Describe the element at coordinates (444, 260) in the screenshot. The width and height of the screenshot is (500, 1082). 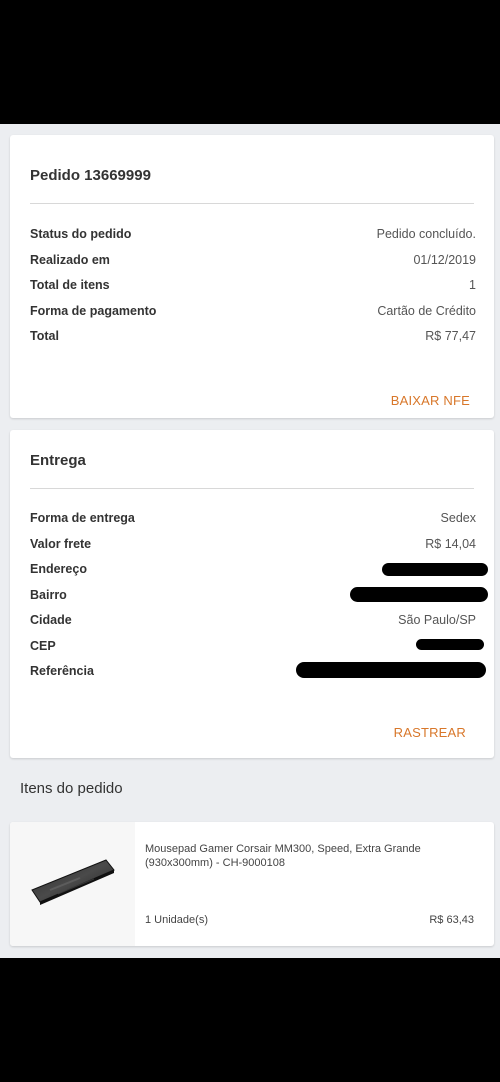
I see `row-value: 01/12/2019` at that location.